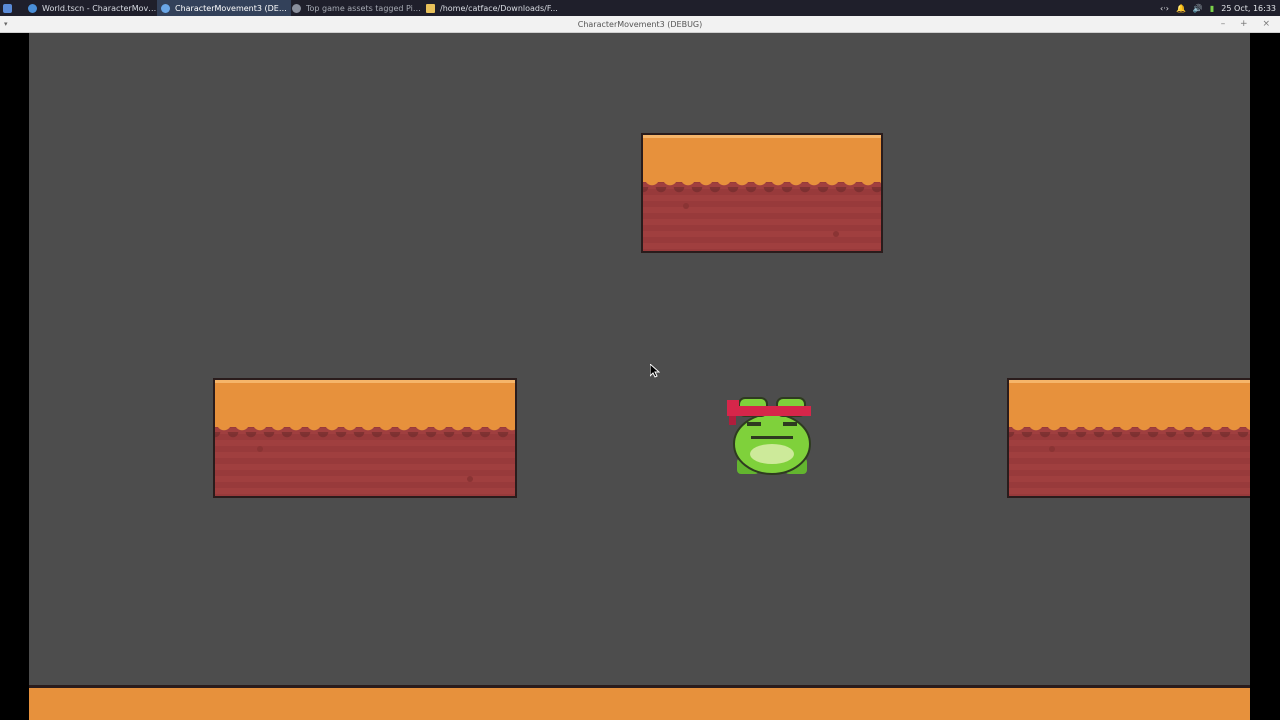 The height and width of the screenshot is (720, 1280). Describe the element at coordinates (9, 8) in the screenshot. I see `app-menu-icon` at that location.